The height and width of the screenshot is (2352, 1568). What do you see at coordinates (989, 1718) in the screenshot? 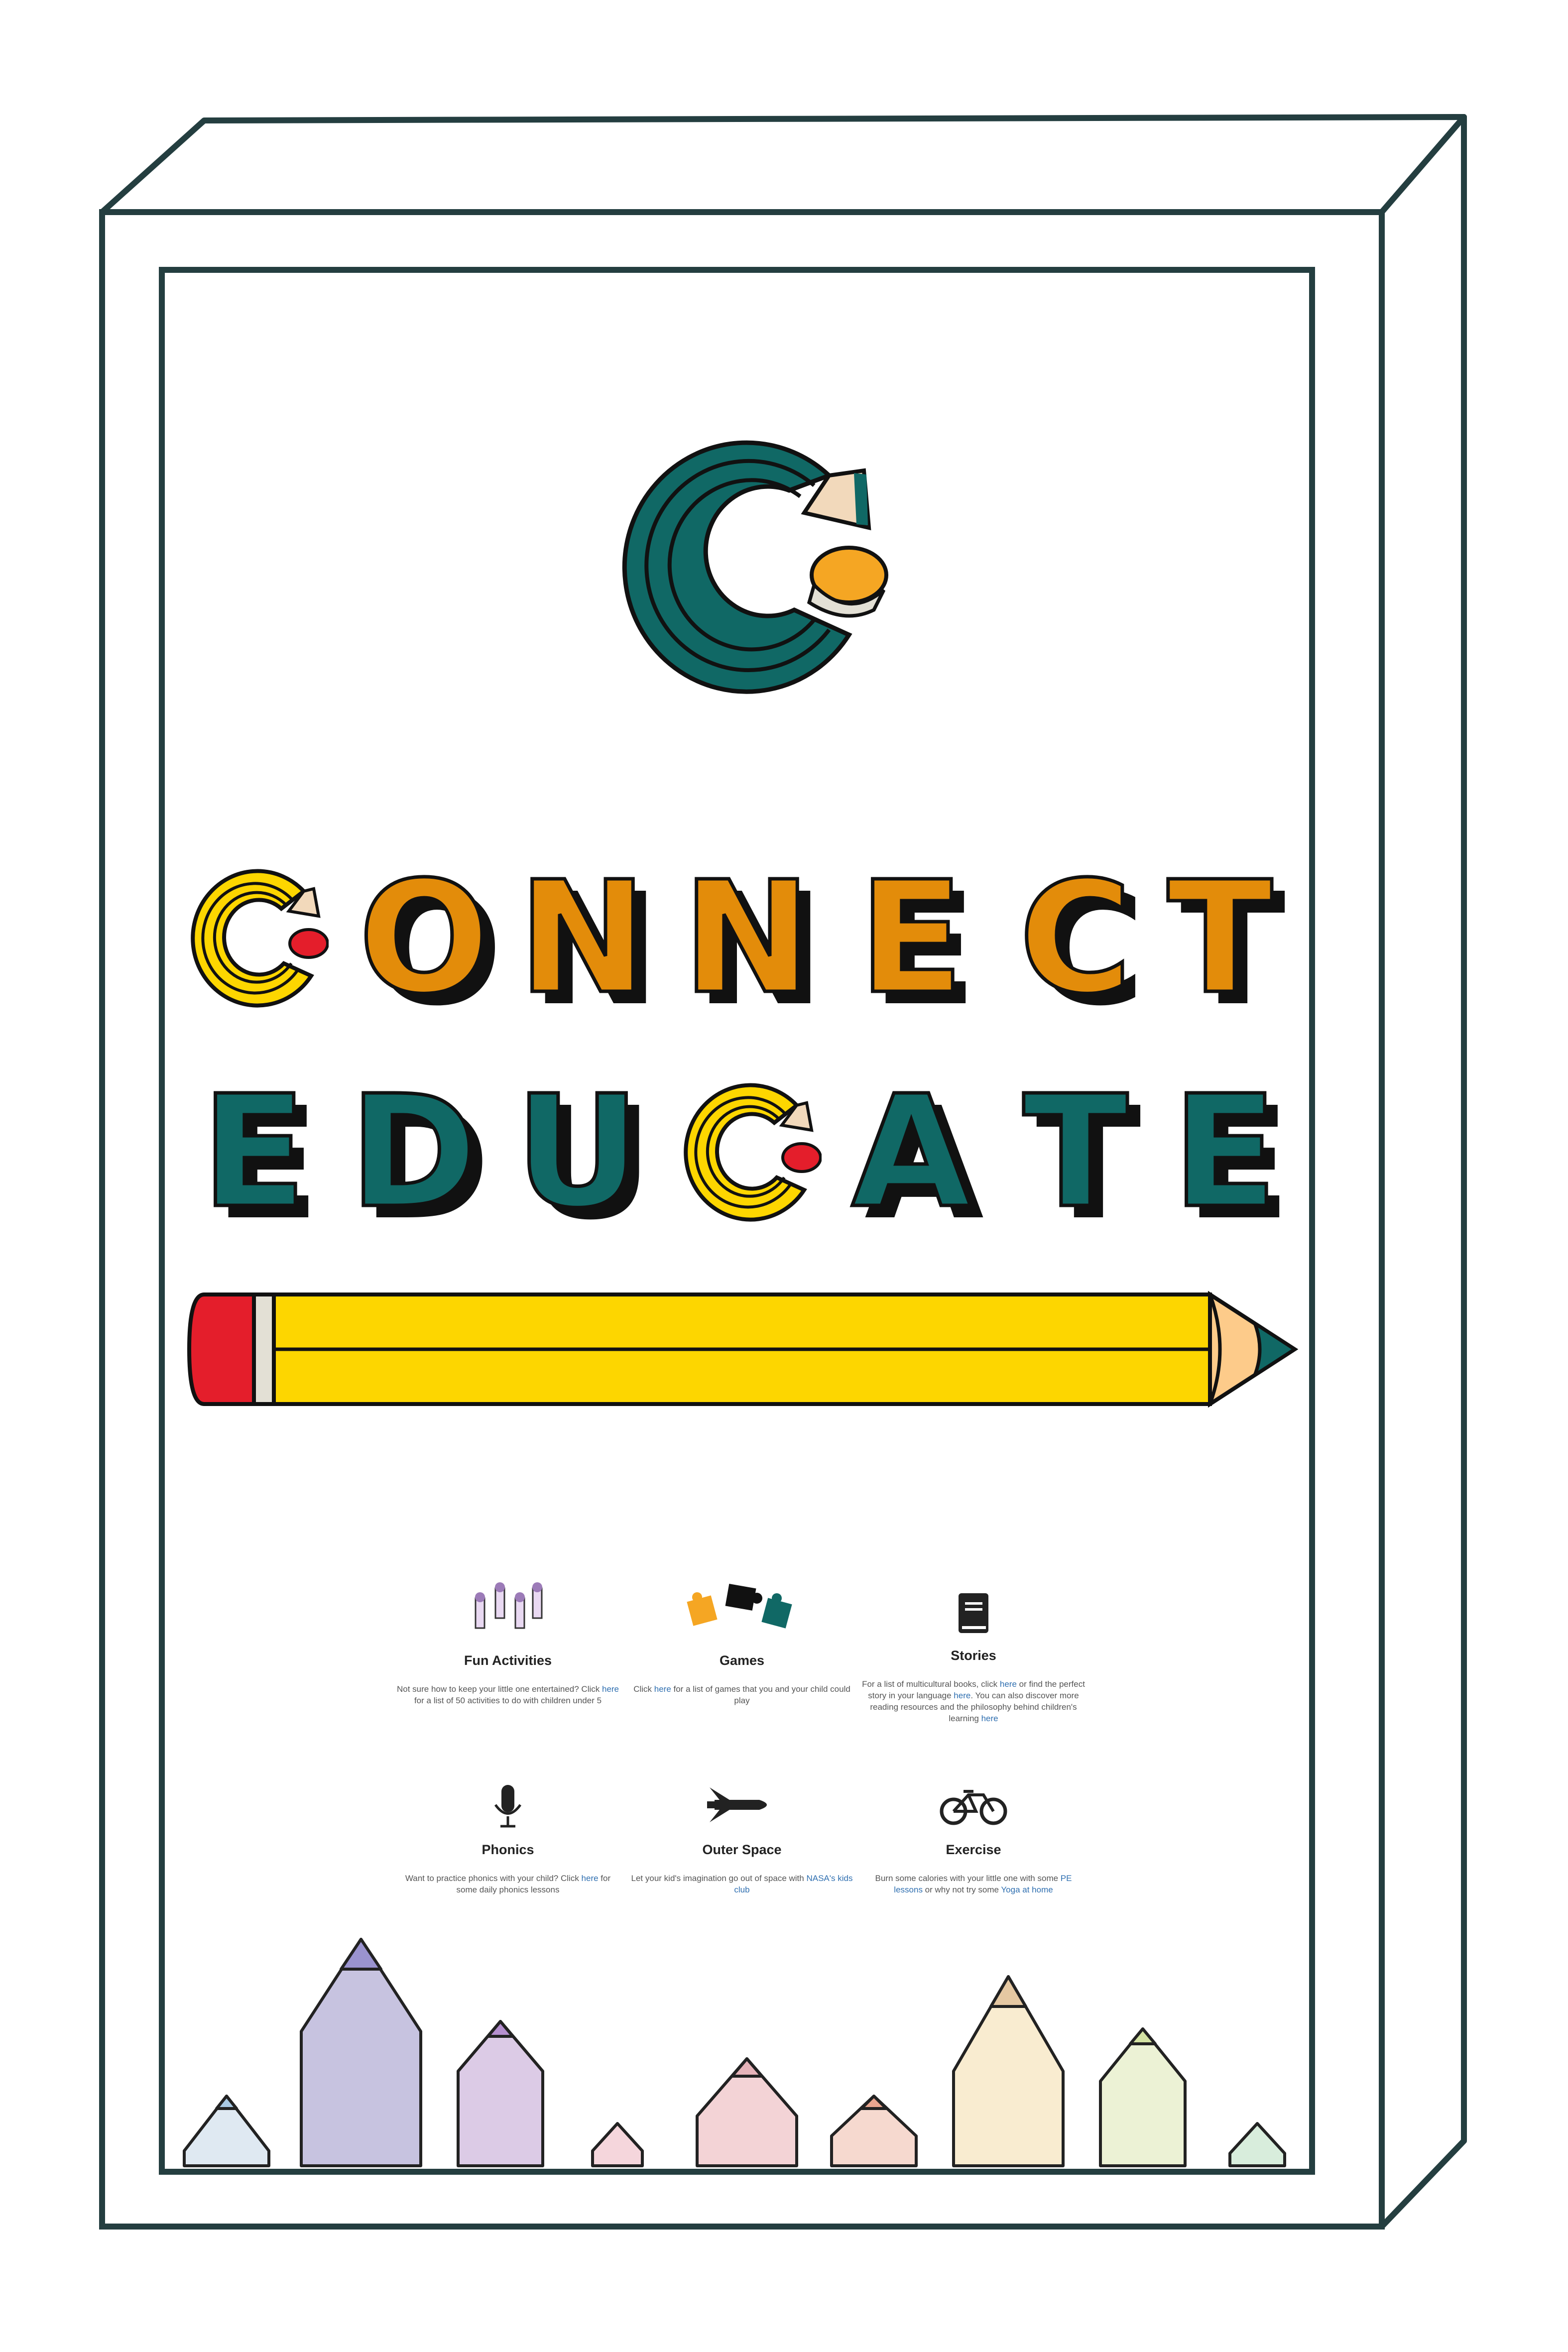
I see `stories-philosophy-link: here` at bounding box center [989, 1718].